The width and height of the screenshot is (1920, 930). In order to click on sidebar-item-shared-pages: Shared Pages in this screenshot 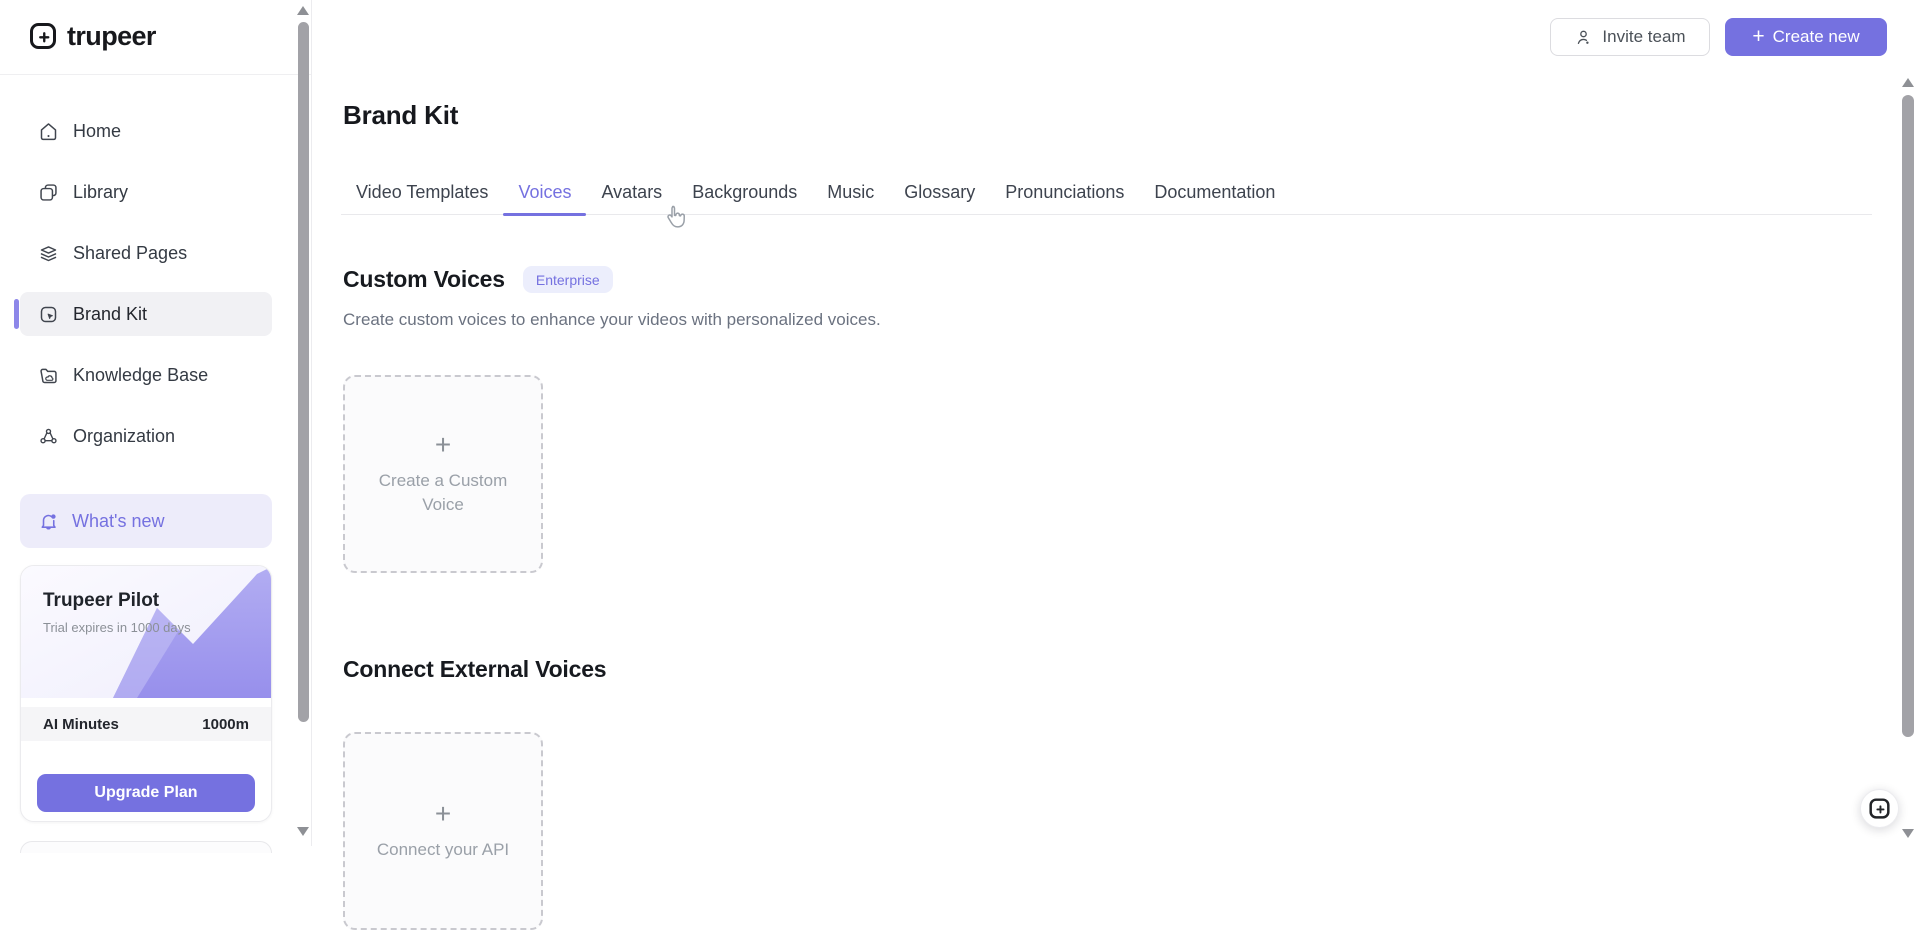, I will do `click(146, 253)`.